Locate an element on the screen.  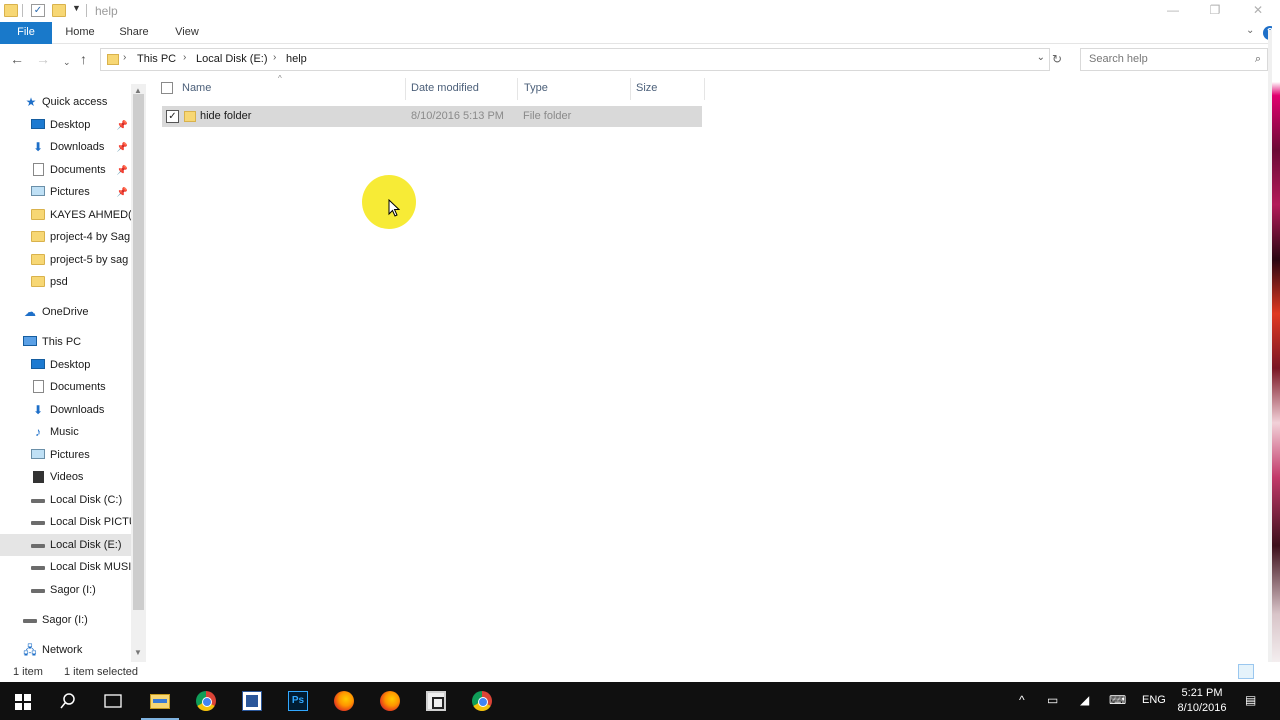
scroll-down-icon: ▼ is located at coordinates (138, 652).